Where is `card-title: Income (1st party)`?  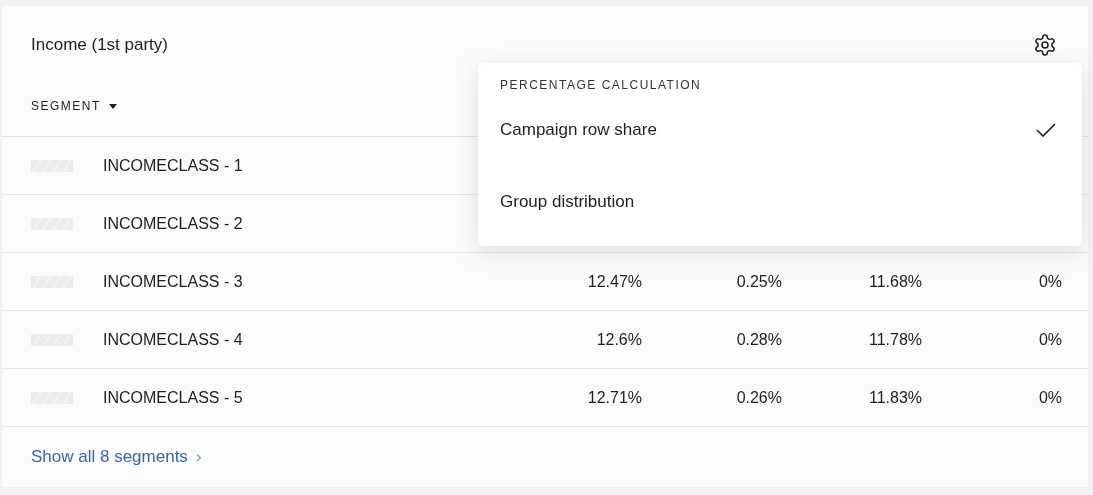 card-title: Income (1st party) is located at coordinates (99, 45).